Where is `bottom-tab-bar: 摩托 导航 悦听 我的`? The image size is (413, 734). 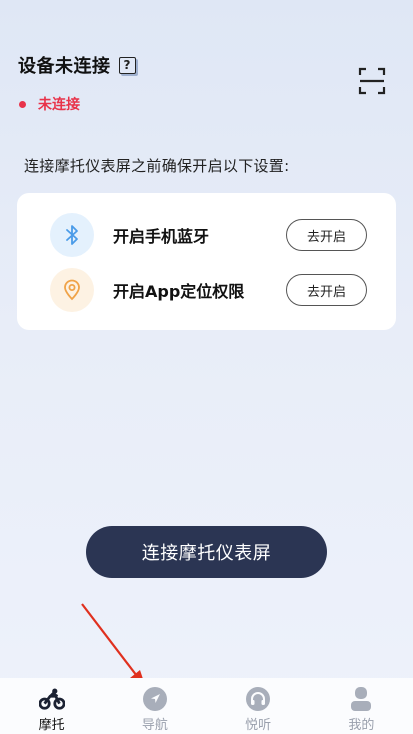
bottom-tab-bar: 摩托 导航 悦听 我的 is located at coordinates (206, 706).